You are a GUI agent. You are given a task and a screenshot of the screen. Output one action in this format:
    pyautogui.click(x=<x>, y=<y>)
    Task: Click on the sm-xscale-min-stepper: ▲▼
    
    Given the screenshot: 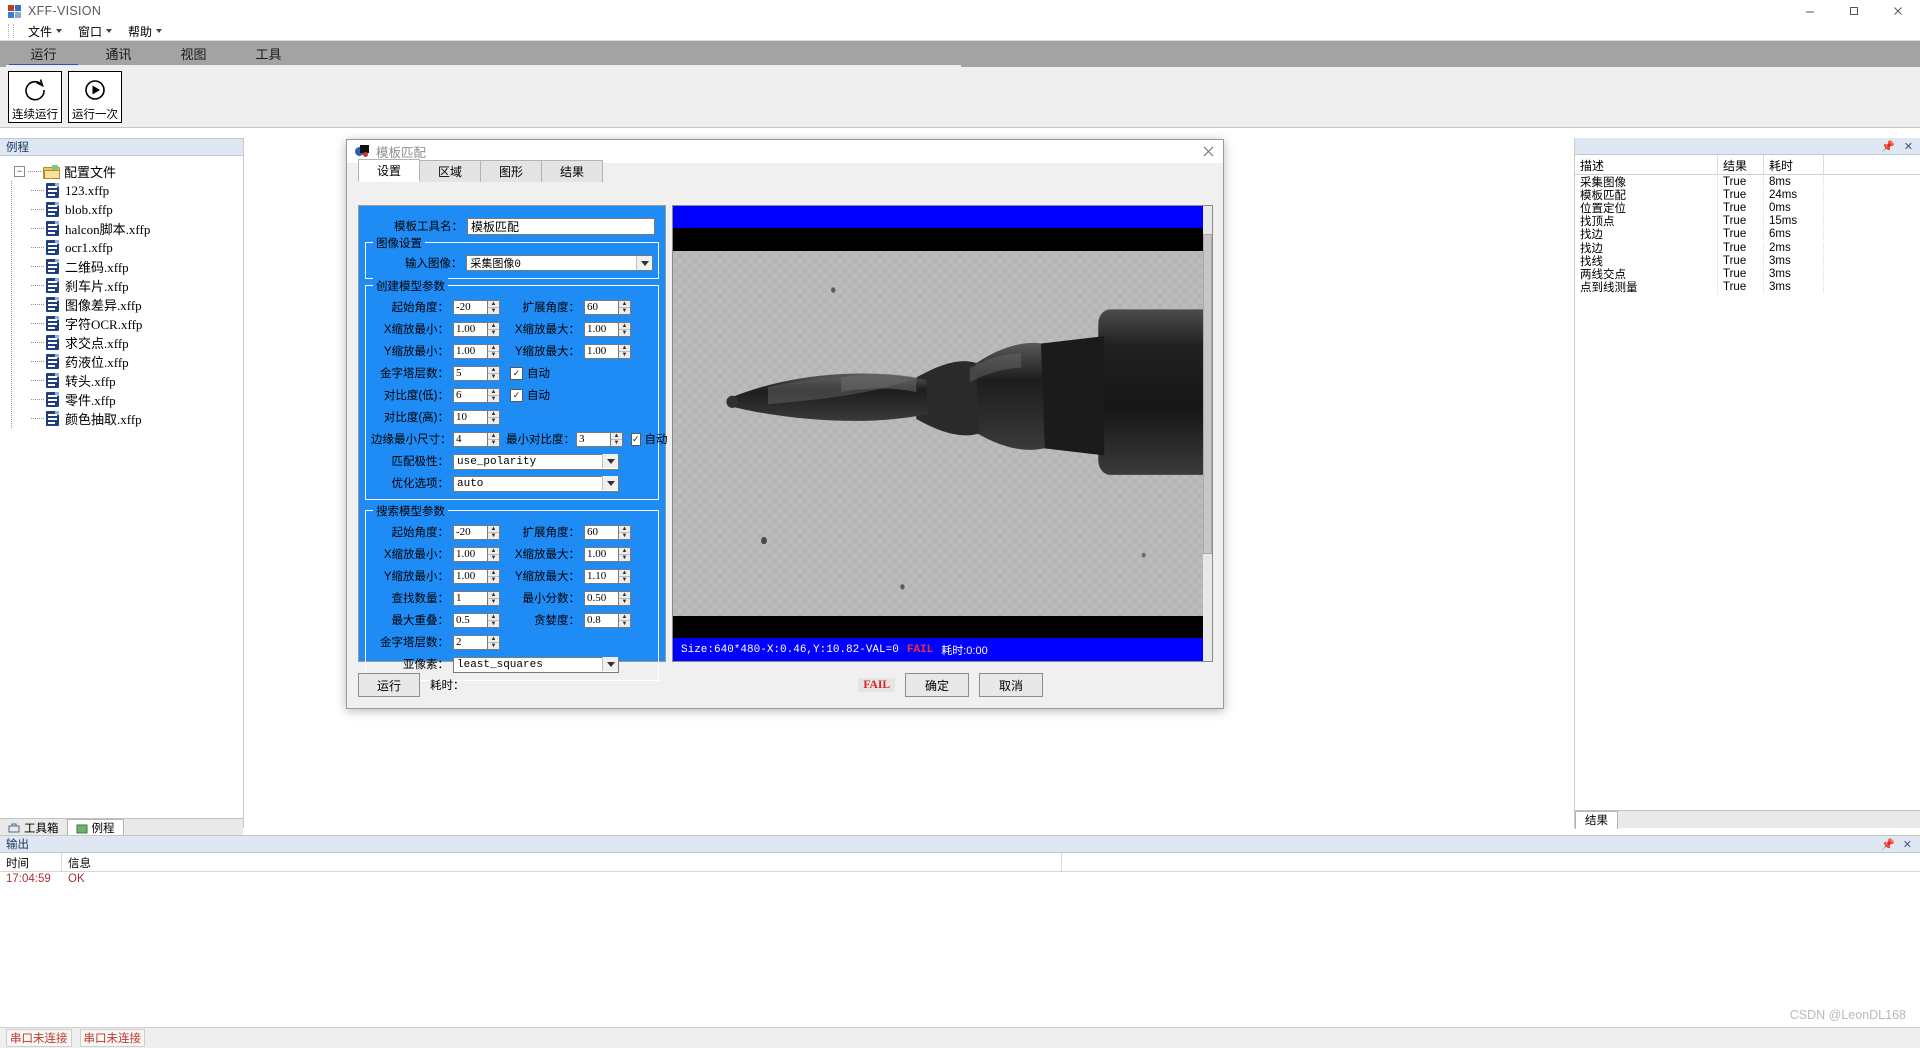 What is the action you would take?
    pyautogui.click(x=476, y=554)
    